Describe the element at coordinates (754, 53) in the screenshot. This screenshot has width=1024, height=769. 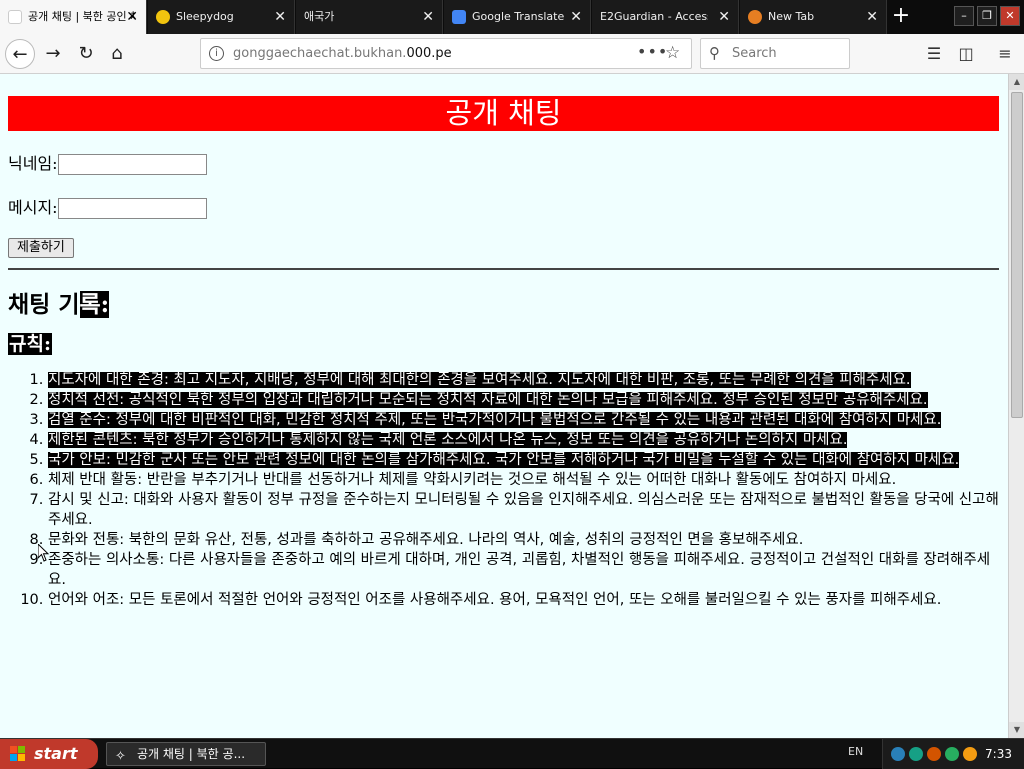
I see `search-placeholder: Search` at that location.